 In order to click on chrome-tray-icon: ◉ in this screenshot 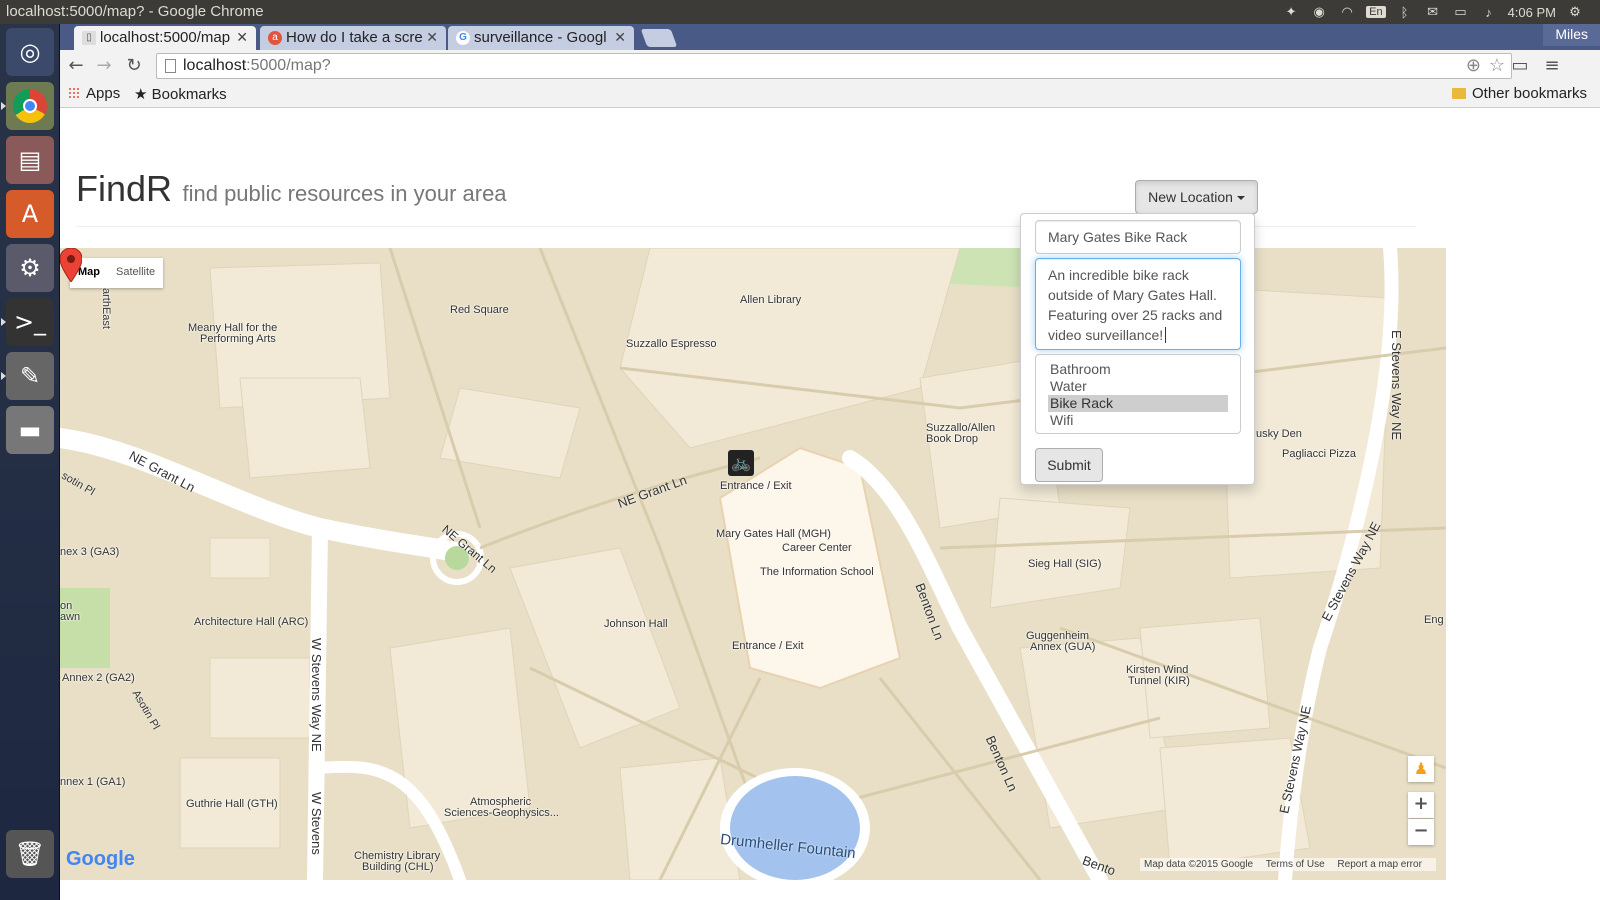, I will do `click(1319, 12)`.